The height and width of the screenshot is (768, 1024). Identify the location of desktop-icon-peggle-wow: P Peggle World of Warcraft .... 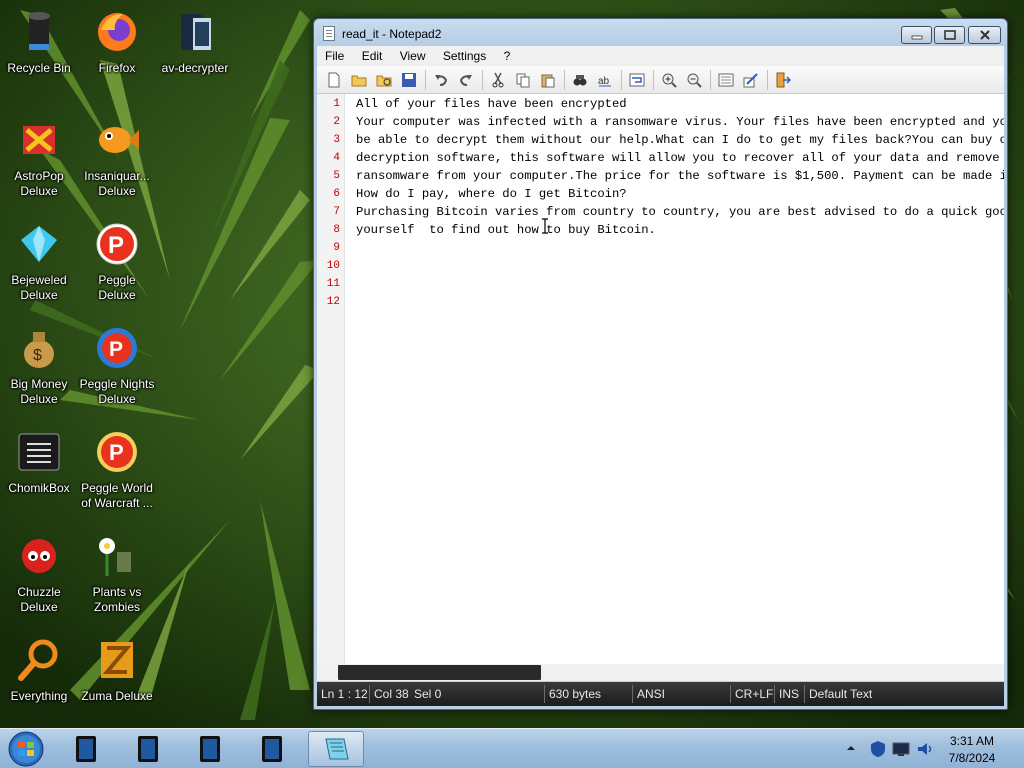
(117, 472).